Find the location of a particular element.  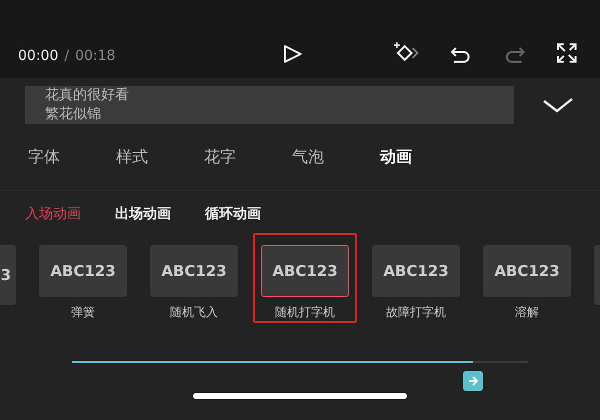

selected-animation-frame: ABC123 随机打字机 is located at coordinates (305, 278).